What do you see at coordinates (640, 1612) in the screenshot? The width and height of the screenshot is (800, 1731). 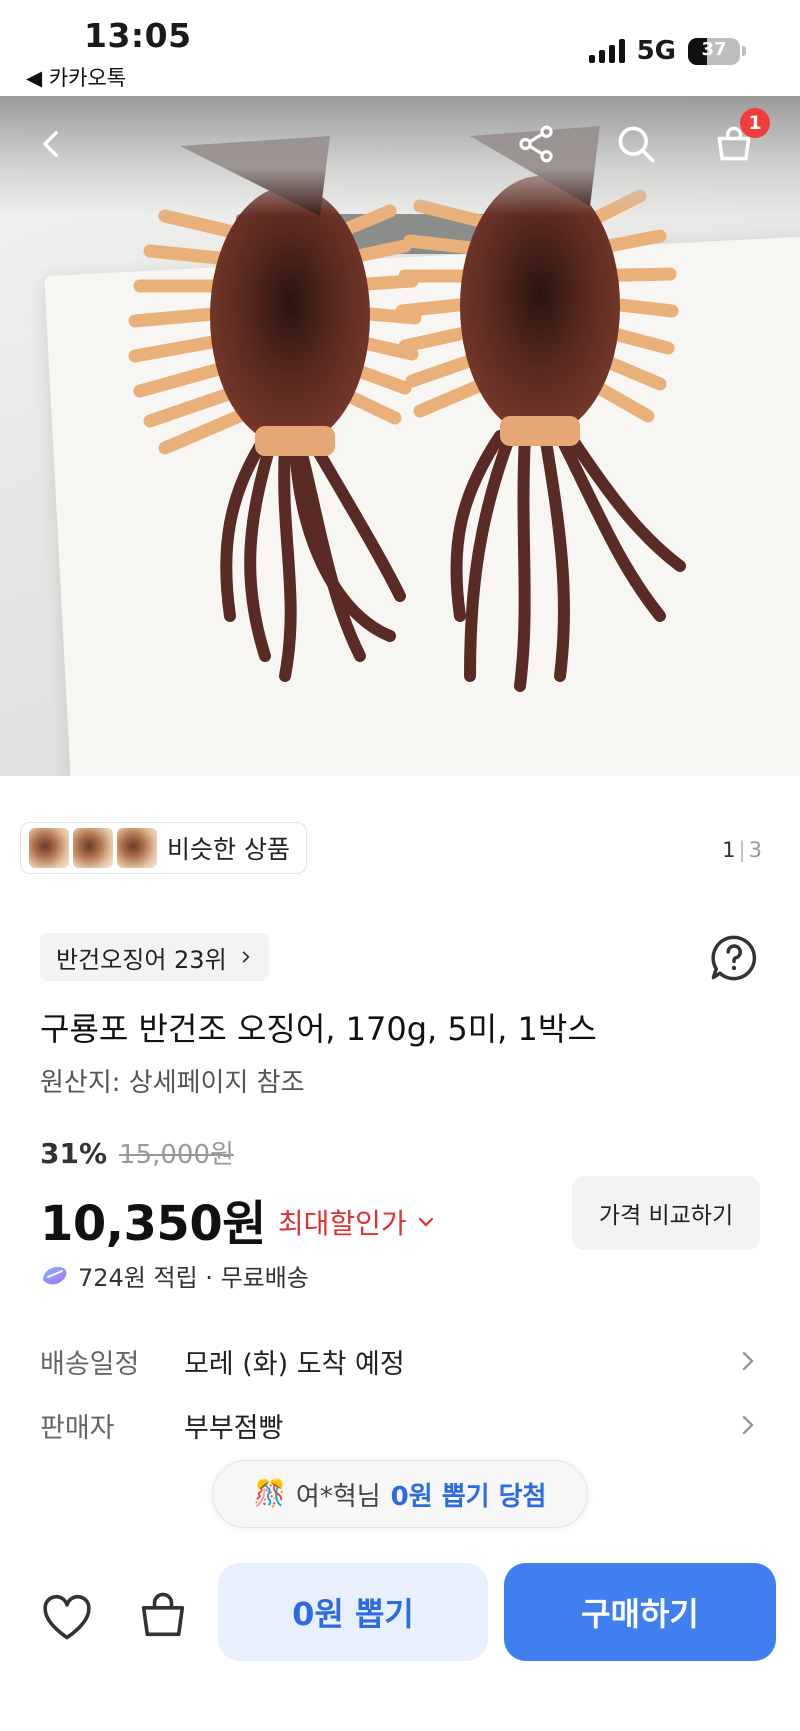 I see `buy-now-button: 구매하기` at bounding box center [640, 1612].